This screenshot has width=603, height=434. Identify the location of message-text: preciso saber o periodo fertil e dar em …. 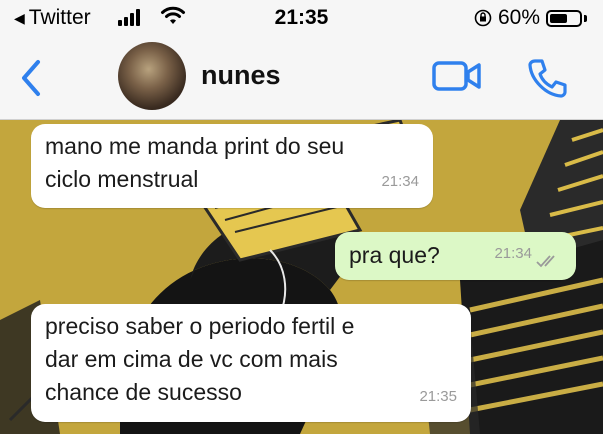
(200, 359).